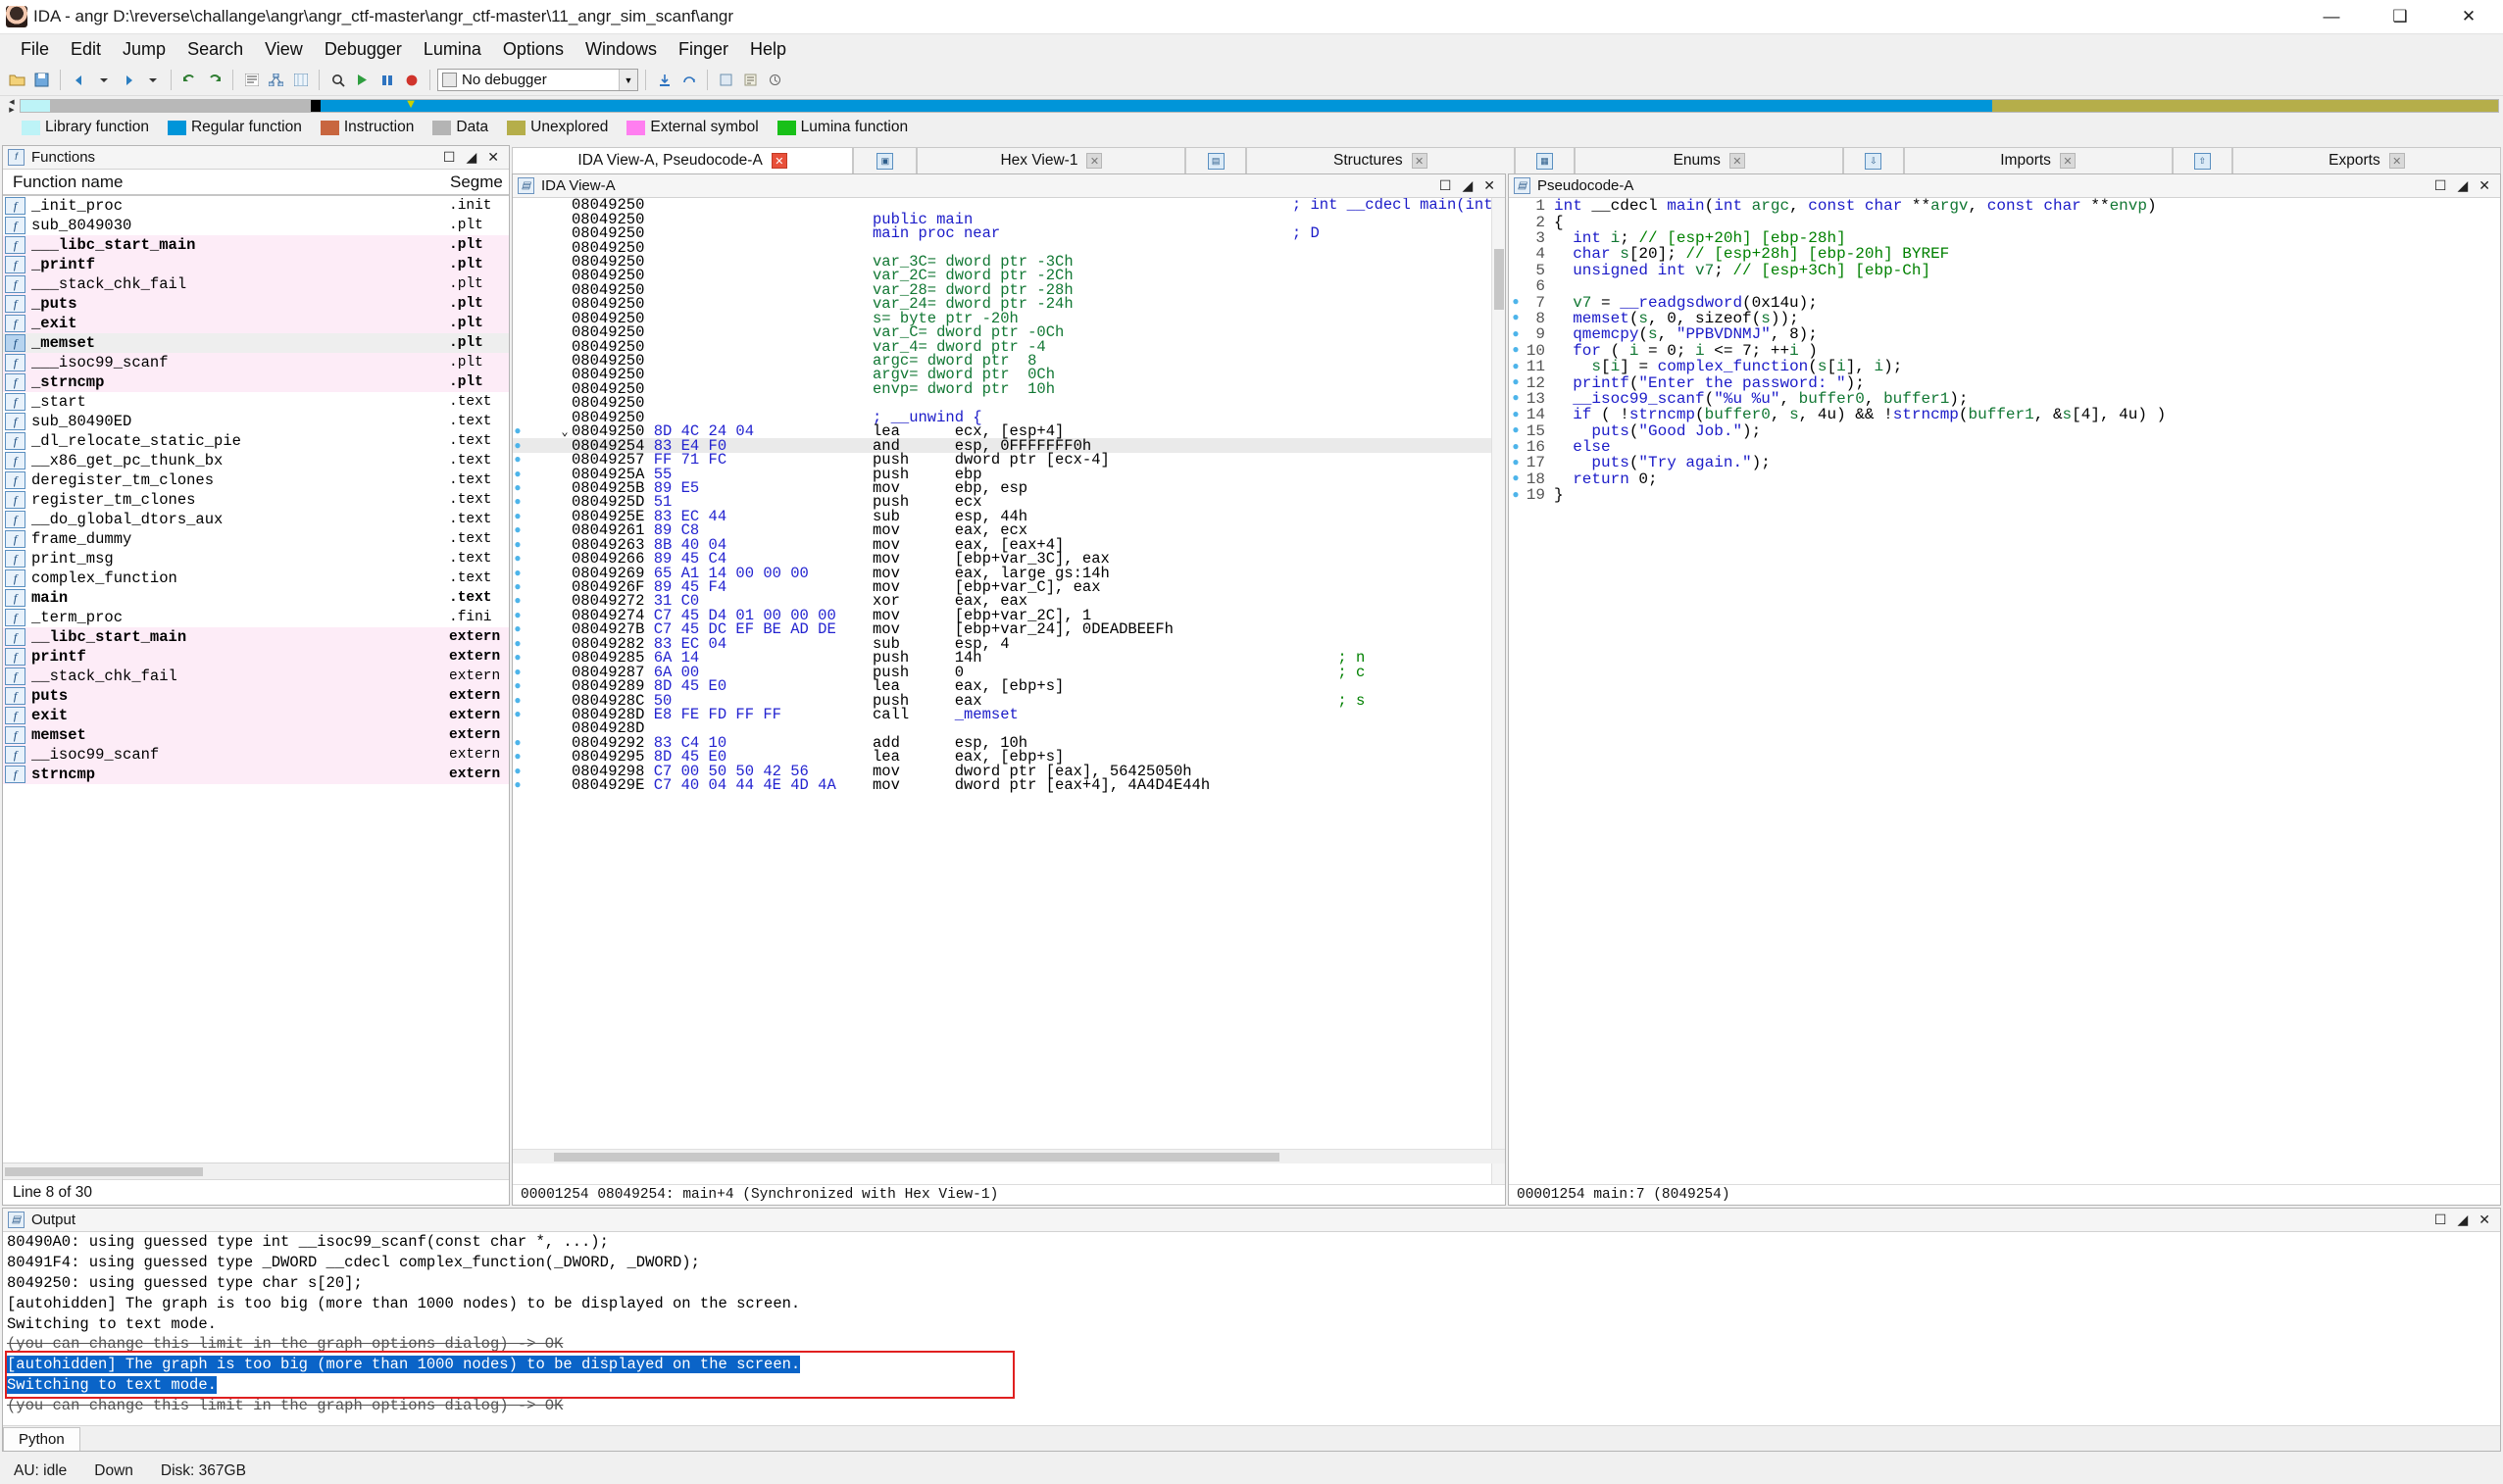 Image resolution: width=2503 pixels, height=1484 pixels. I want to click on close-icon-exports: ✕, so click(2396, 161).